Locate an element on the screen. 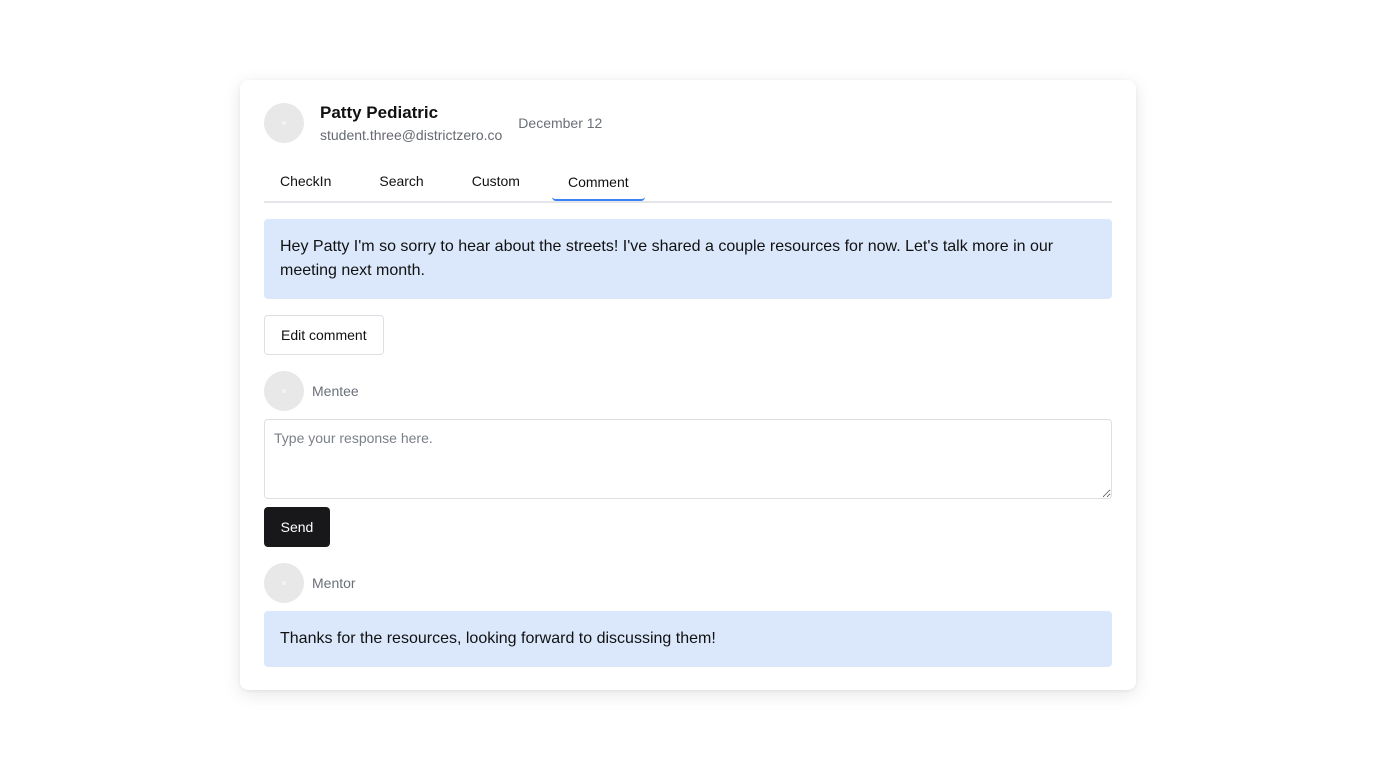 This screenshot has width=1376, height=768. user-name: Patty Pediatric is located at coordinates (379, 112).